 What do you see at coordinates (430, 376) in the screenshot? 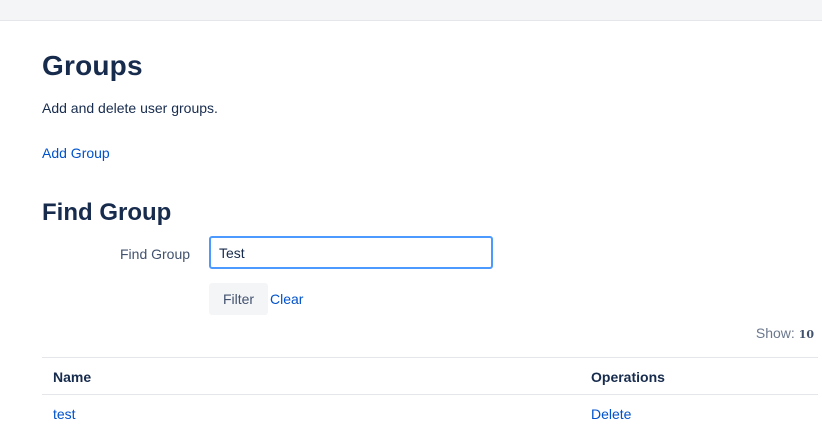
I see `table-header: Name Operations` at bounding box center [430, 376].